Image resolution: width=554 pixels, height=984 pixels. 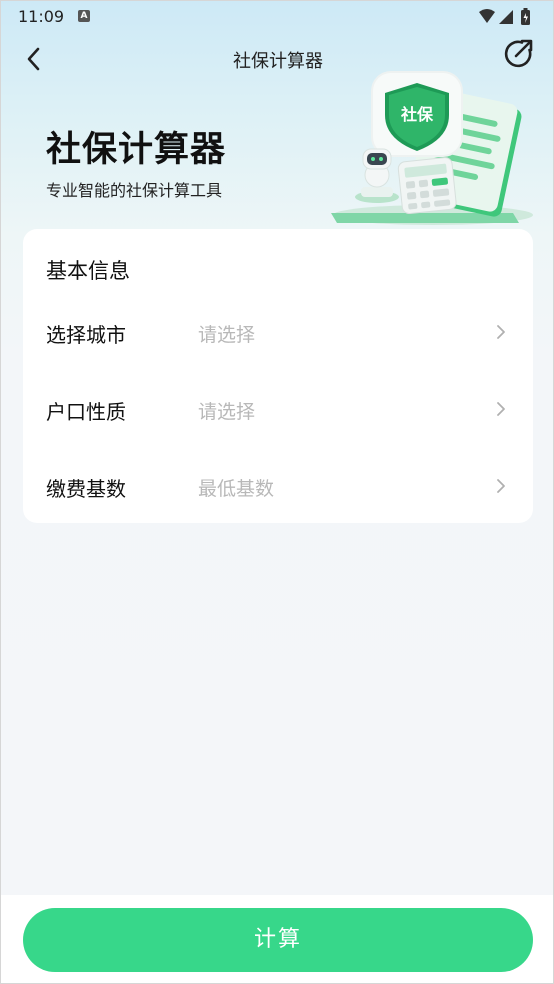 I want to click on select-city-row: 选择城市 请选择, so click(x=278, y=331).